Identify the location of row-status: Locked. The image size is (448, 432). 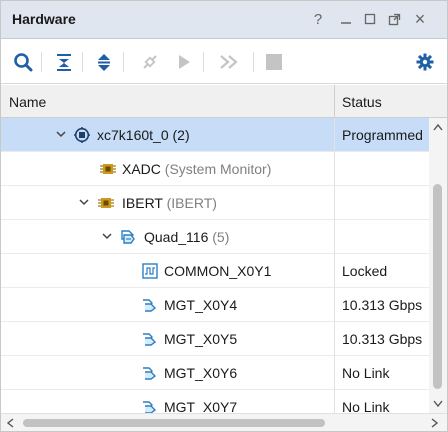
(365, 271).